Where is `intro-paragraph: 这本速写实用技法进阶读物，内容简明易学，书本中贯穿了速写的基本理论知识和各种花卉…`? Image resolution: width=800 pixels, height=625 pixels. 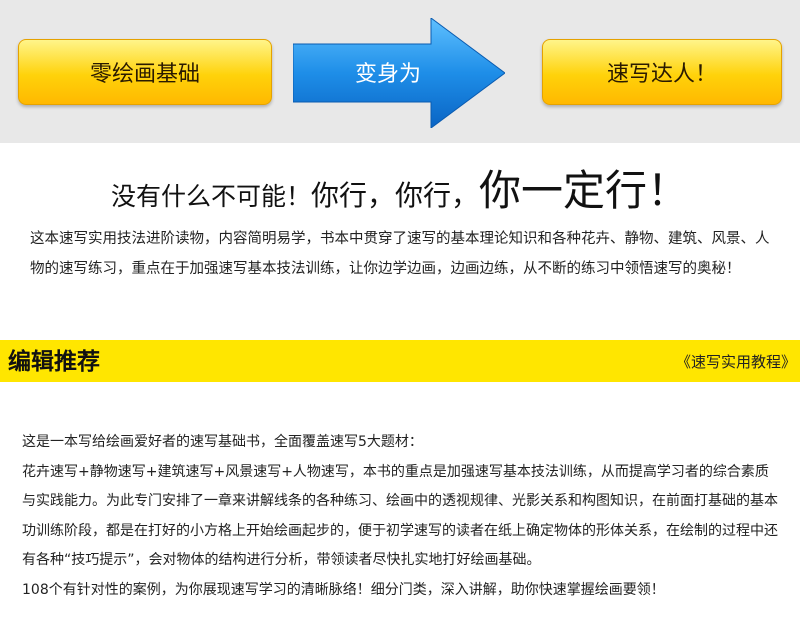 intro-paragraph: 这本速写实用技法进阶读物，内容简明易学，书本中贯穿了速写的基本理论知识和各种花卉… is located at coordinates (400, 254).